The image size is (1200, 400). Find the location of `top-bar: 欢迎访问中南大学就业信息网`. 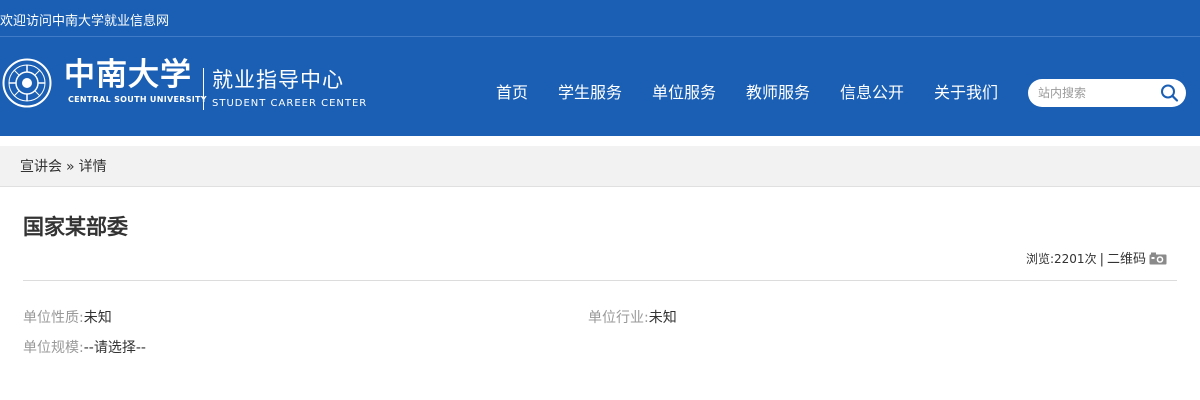

top-bar: 欢迎访问中南大学就业信息网 is located at coordinates (600, 18).